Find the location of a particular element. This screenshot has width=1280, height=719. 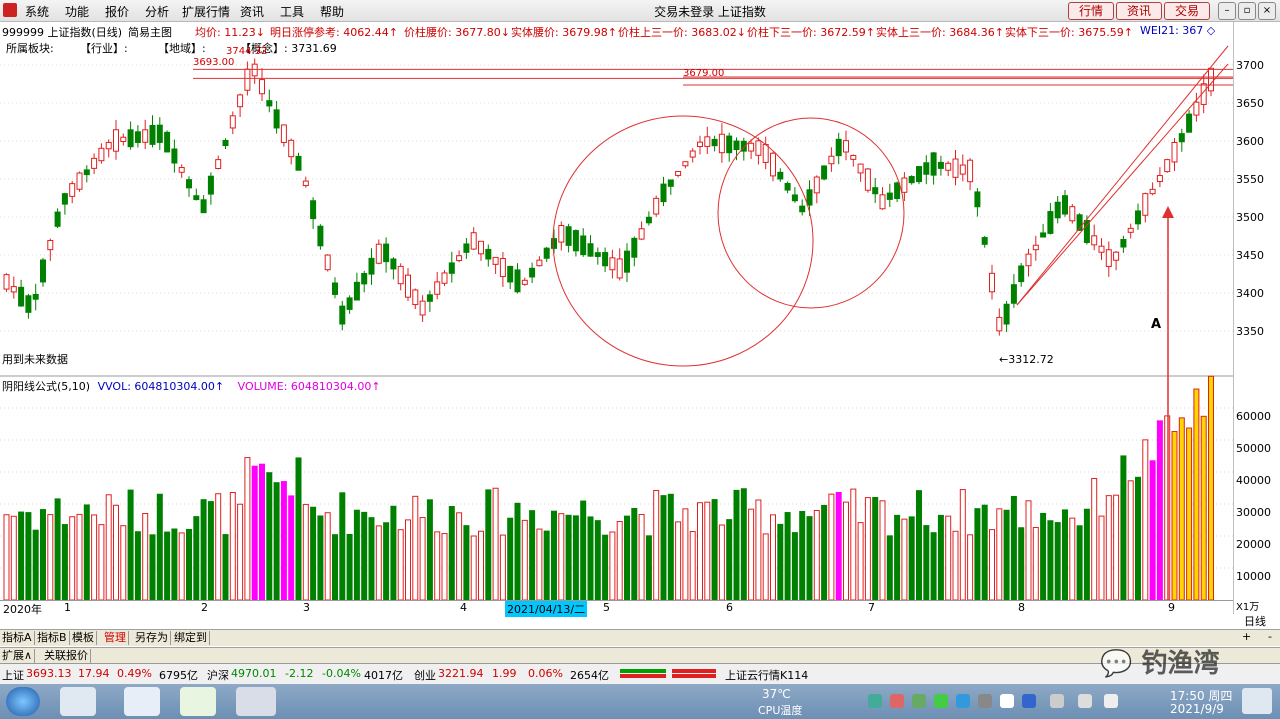

trade-button: 交易 is located at coordinates (1187, 11).